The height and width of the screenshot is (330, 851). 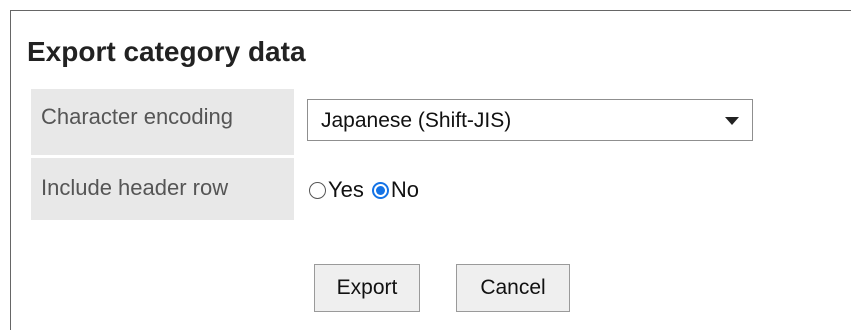 I want to click on encoding-select: Japanese (Shift-JIS), so click(x=530, y=120).